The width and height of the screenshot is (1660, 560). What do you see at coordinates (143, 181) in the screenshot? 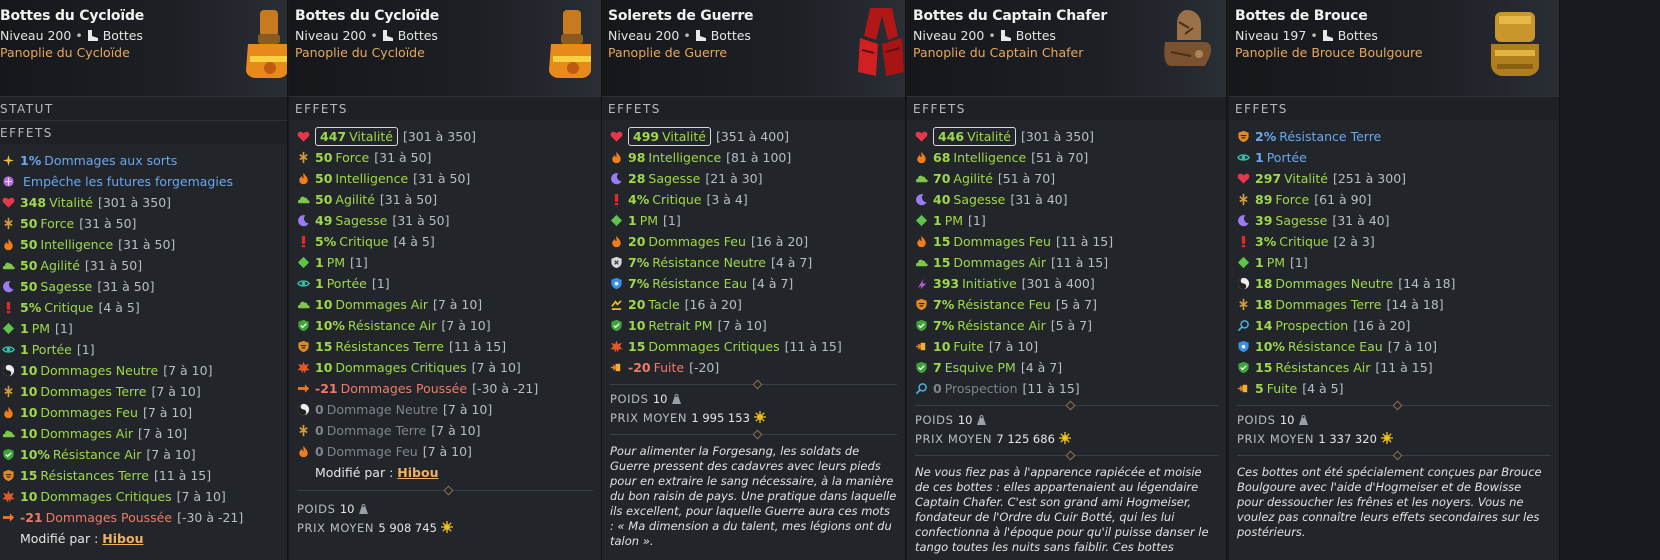
I see `effect-row: Empêche les futures forgemagies` at bounding box center [143, 181].